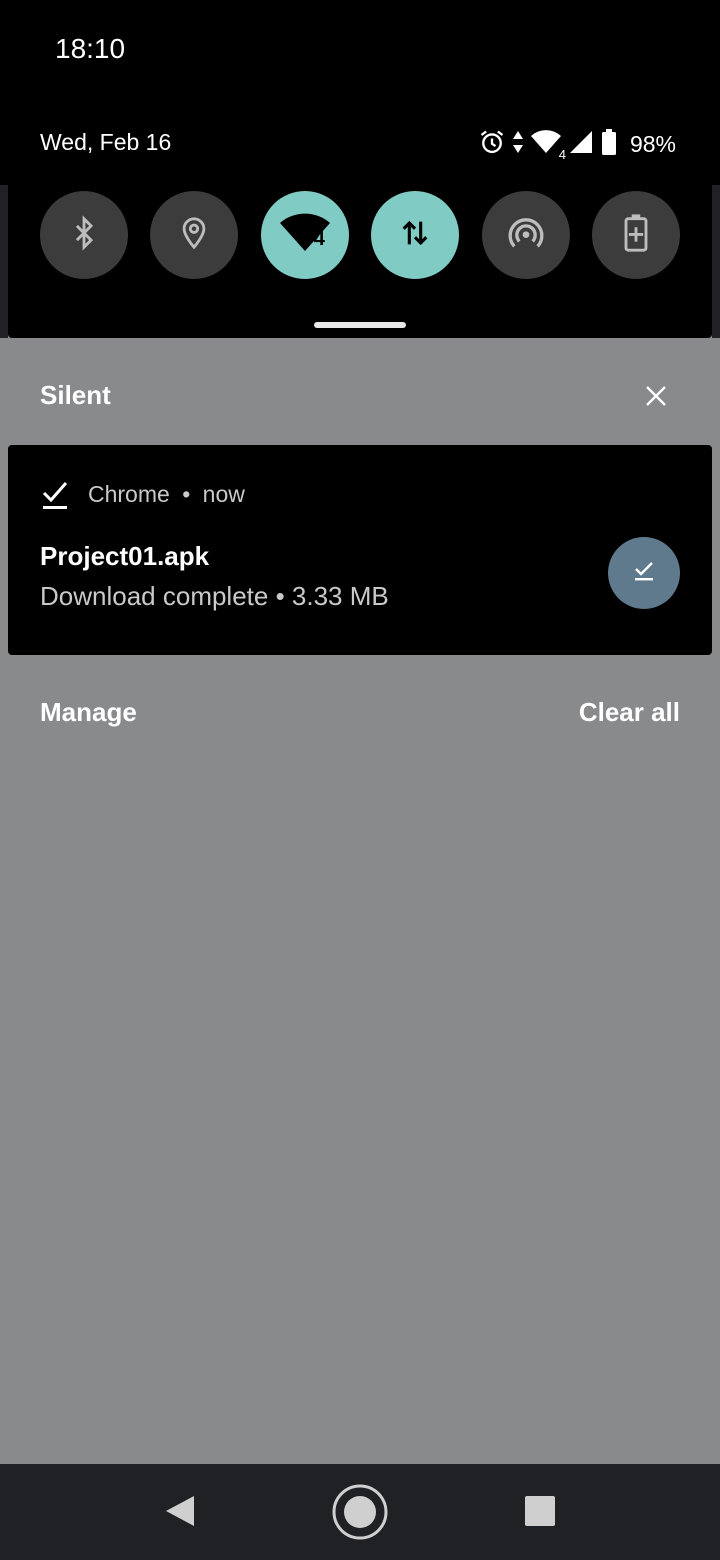 The height and width of the screenshot is (1560, 720). I want to click on recents-icon, so click(540, 1511).